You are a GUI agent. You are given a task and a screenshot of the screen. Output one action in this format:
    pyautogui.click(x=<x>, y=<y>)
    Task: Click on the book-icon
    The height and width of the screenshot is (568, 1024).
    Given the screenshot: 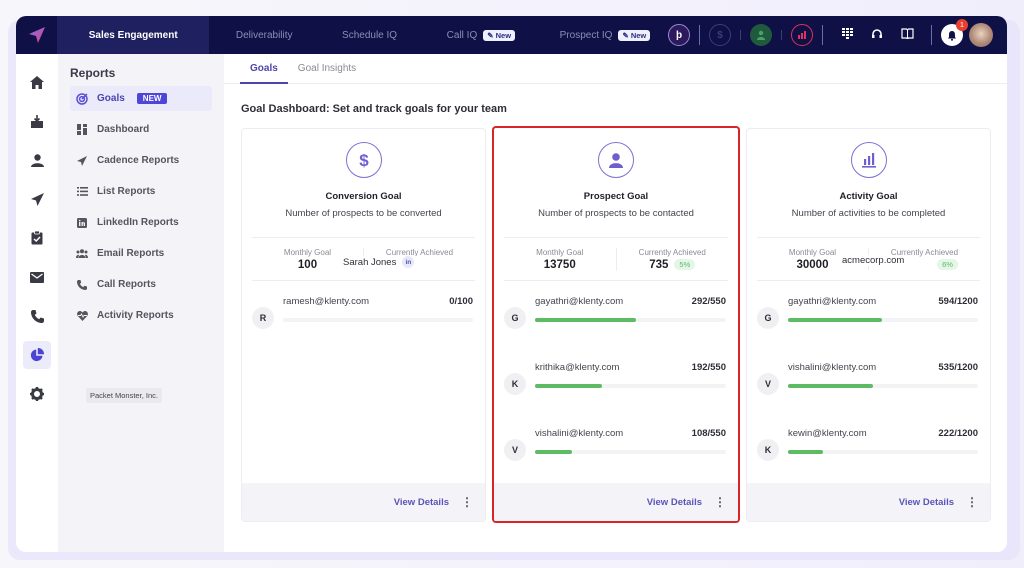 What is the action you would take?
    pyautogui.click(x=907, y=35)
    